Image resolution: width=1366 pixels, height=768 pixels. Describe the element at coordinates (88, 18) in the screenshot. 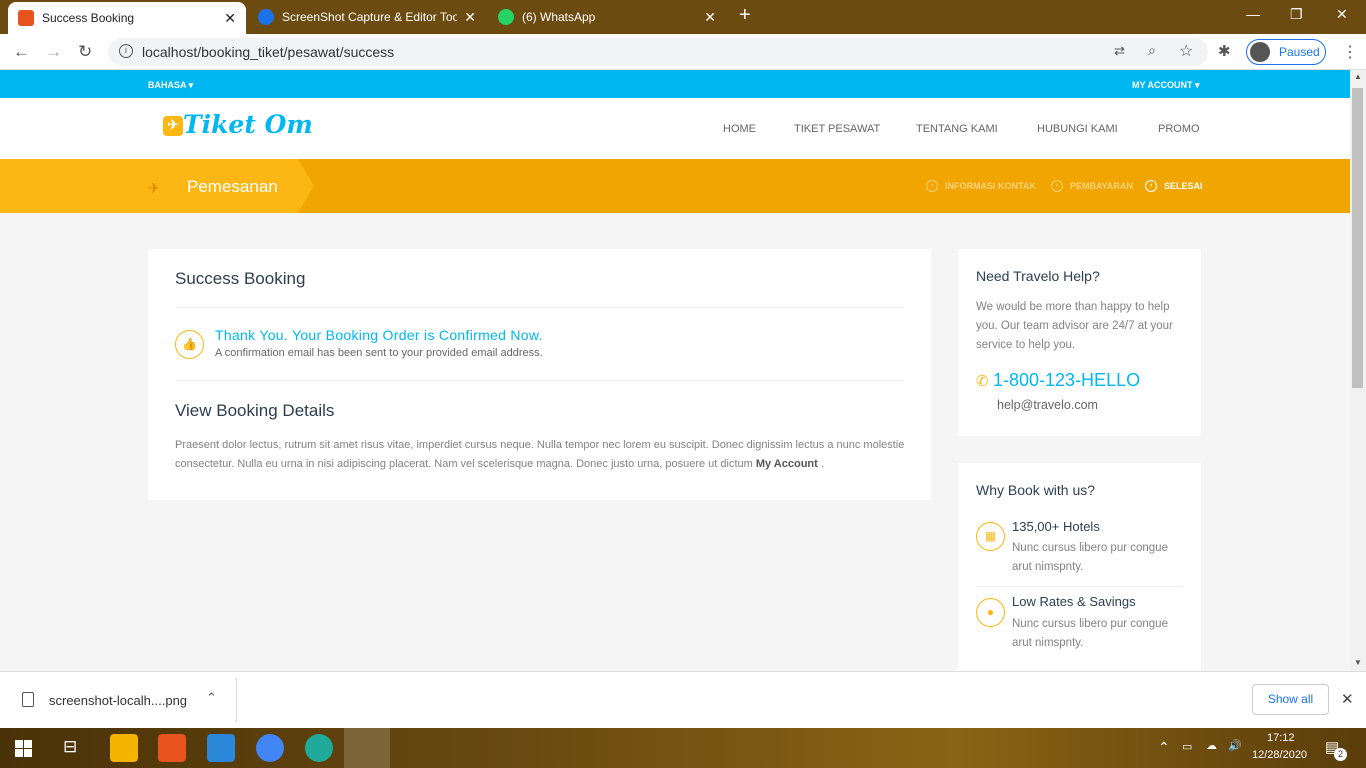

I see `tab-title: Success Booking` at that location.